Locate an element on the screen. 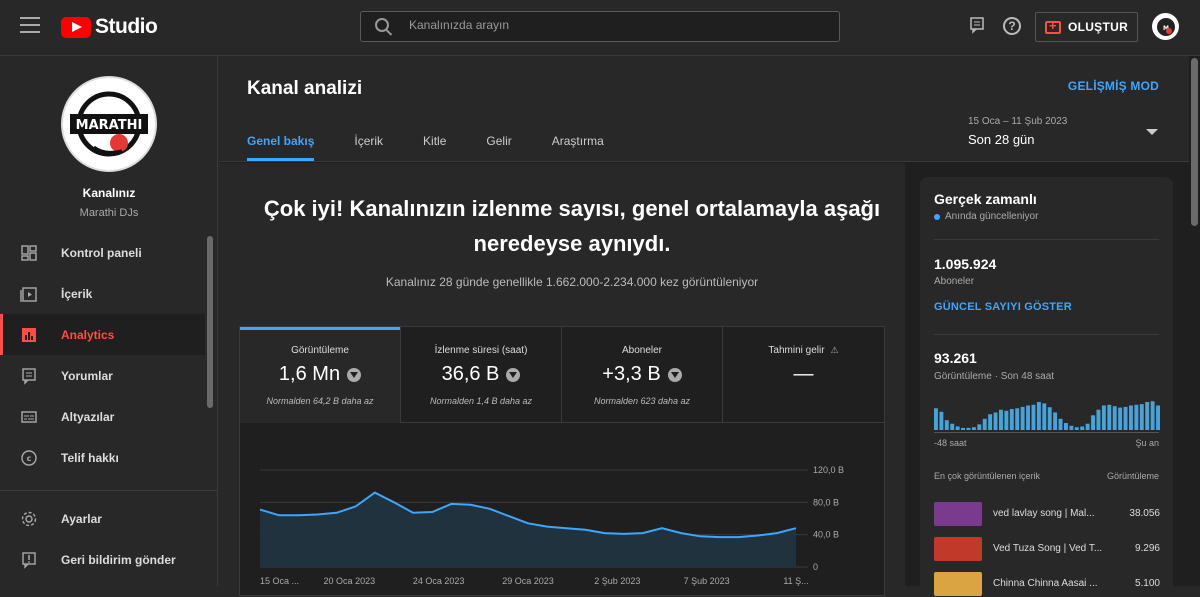  sidebar-item-dashboard: Kontrol paneli is located at coordinates (102, 252).